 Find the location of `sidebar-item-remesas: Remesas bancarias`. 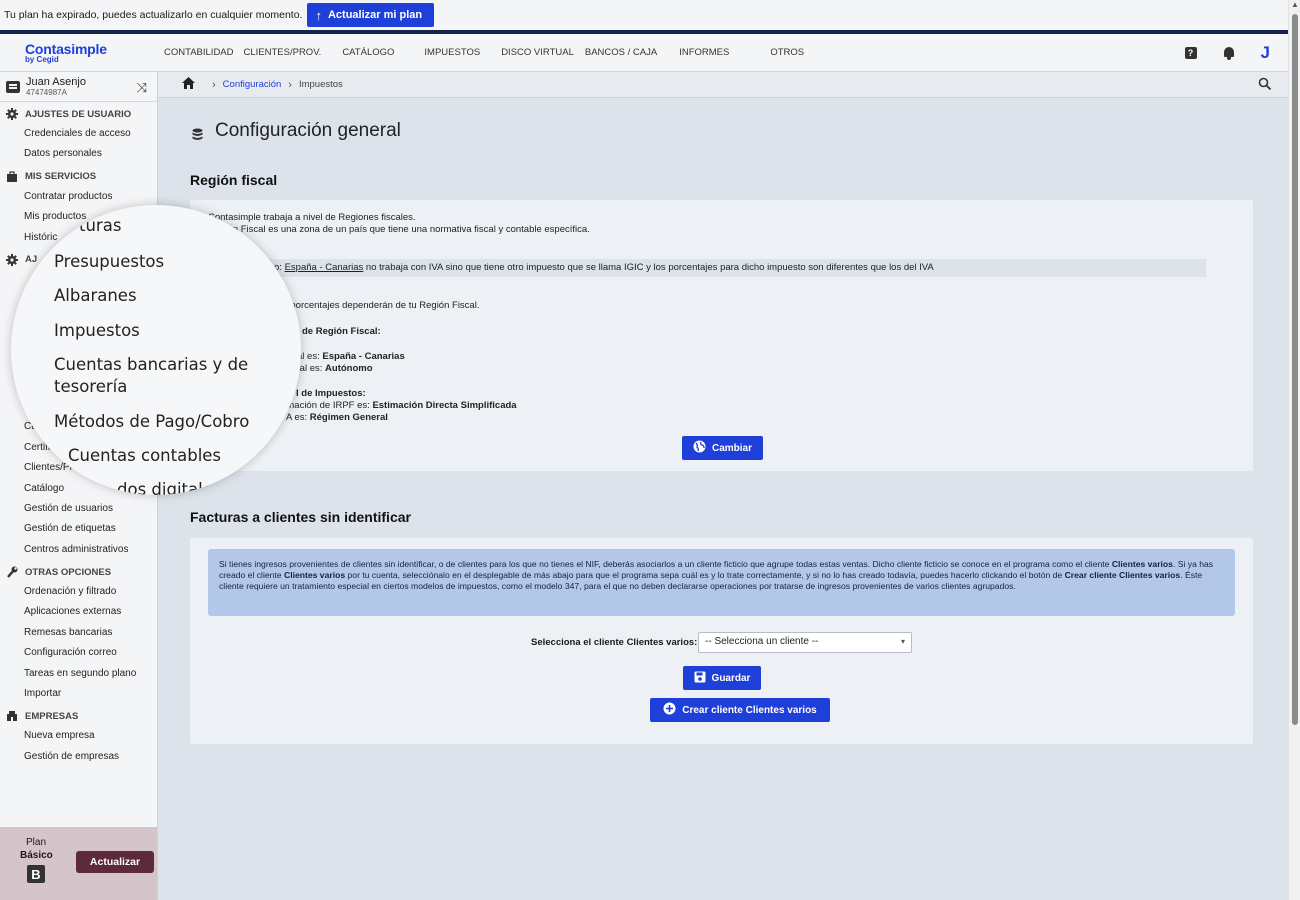

sidebar-item-remesas: Remesas bancarias is located at coordinates (78, 633).